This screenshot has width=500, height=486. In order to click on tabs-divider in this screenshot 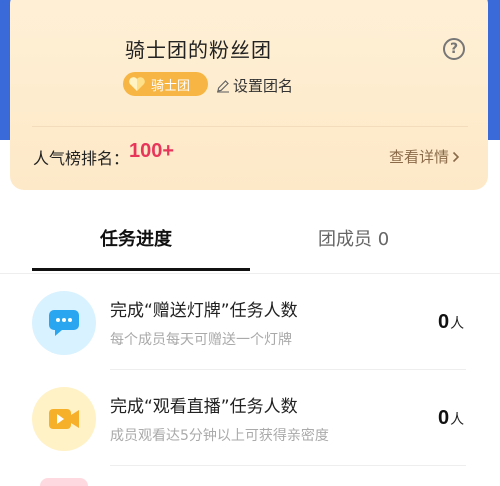, I will do `click(250, 273)`.